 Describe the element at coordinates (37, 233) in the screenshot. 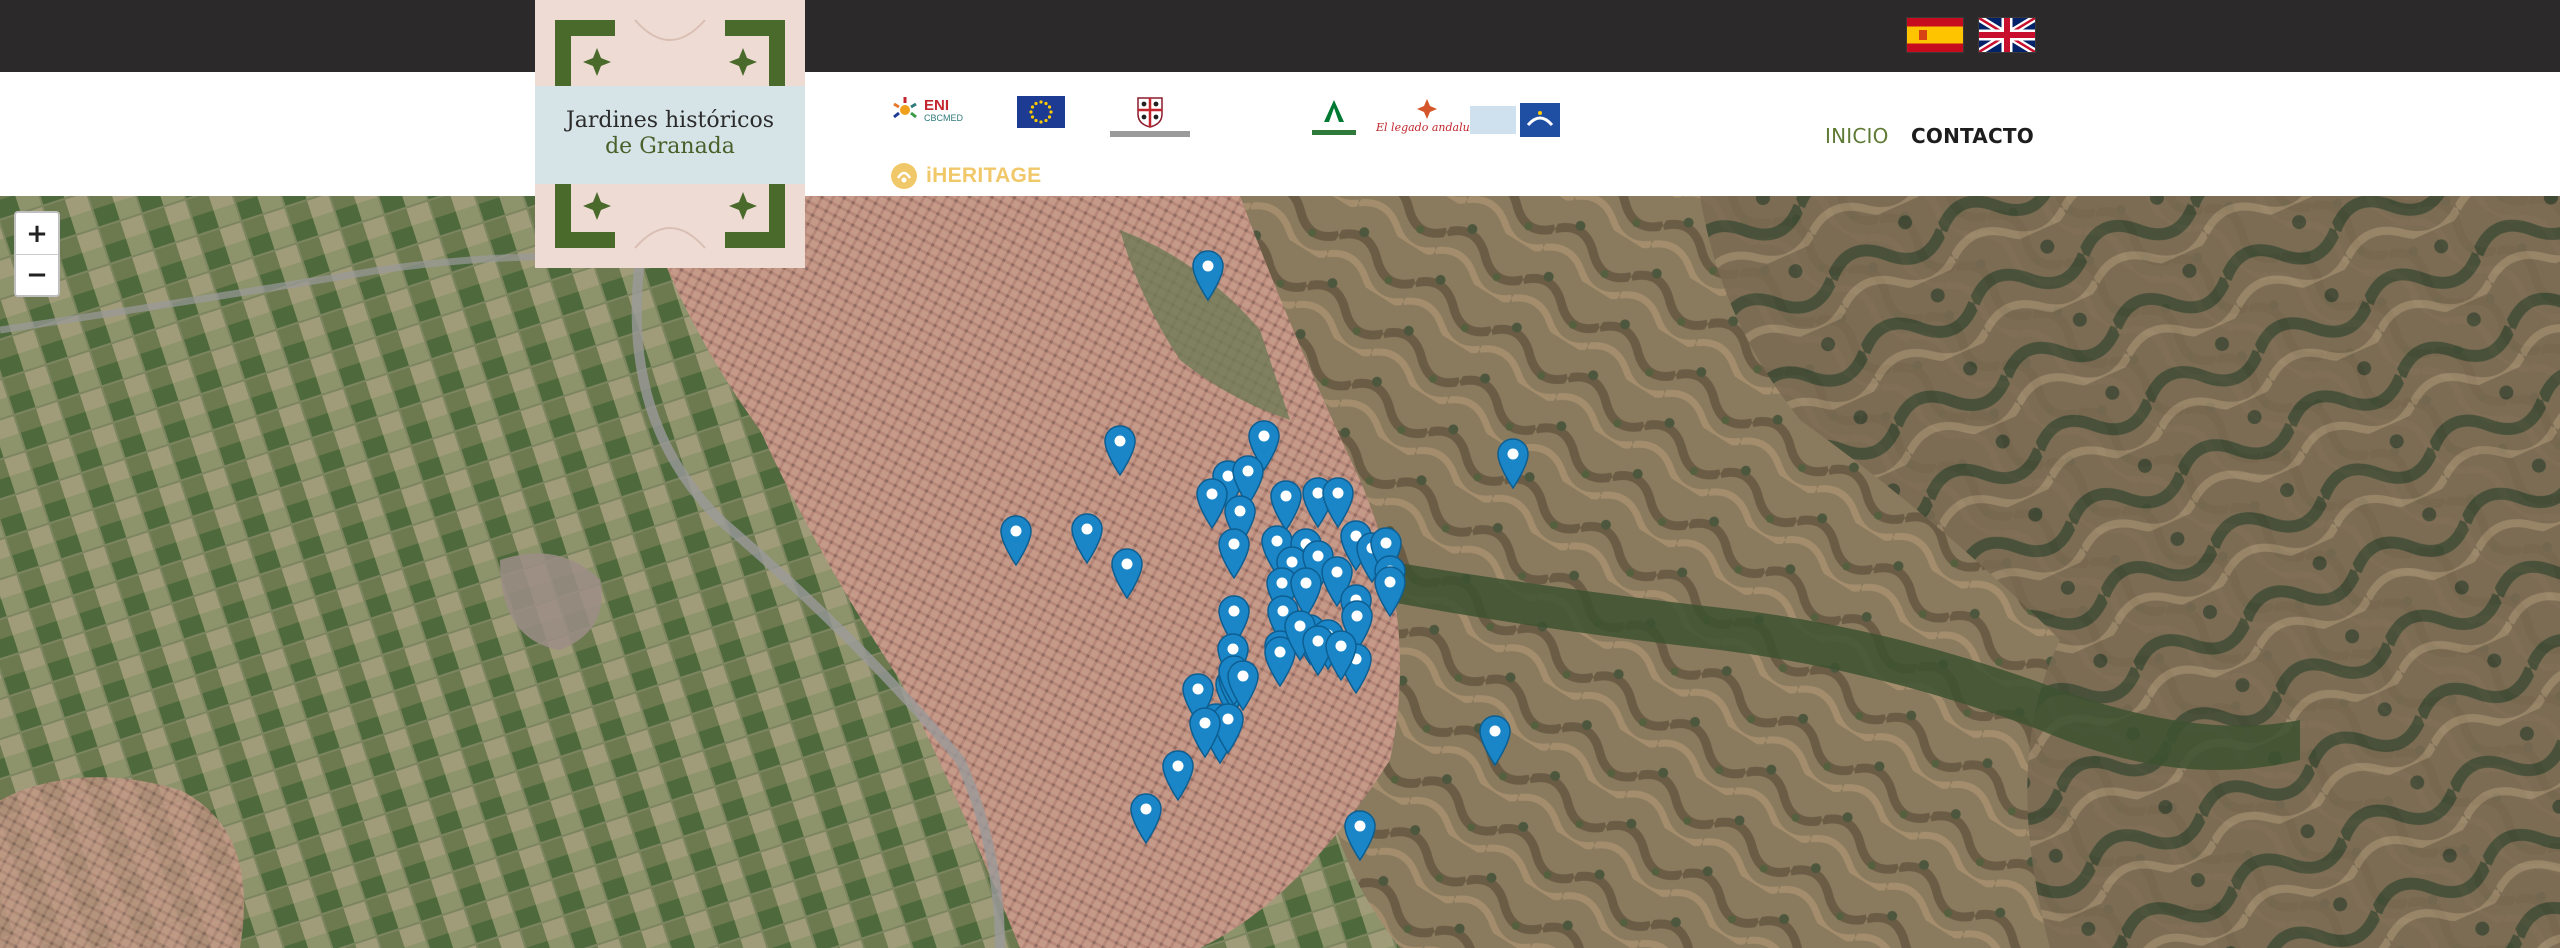

I see `zoom-in-button: +` at that location.